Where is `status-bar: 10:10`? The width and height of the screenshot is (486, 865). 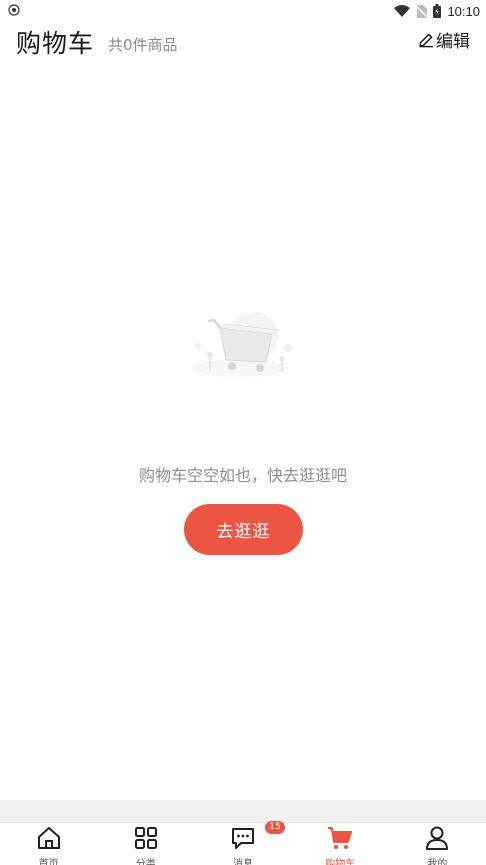
status-bar: 10:10 is located at coordinates (243, 11).